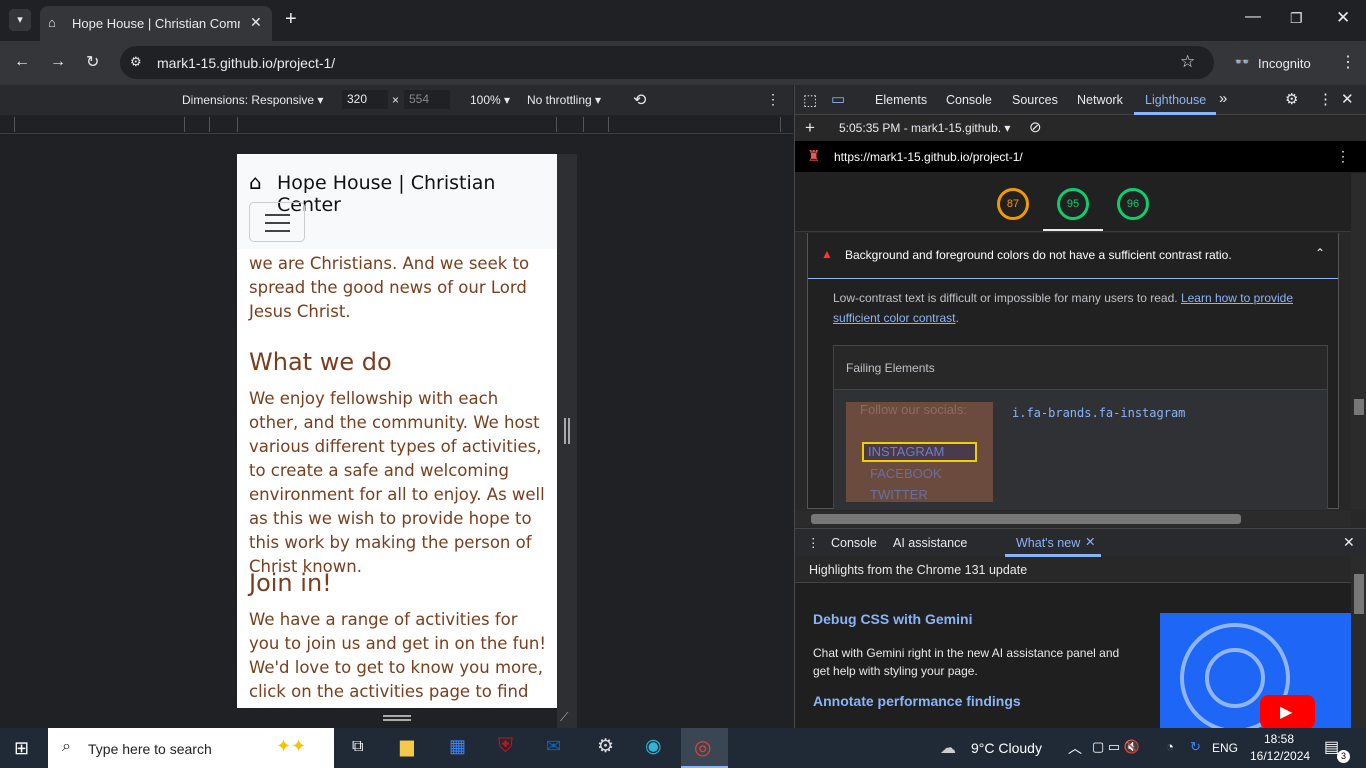 Image resolution: width=1366 pixels, height=768 pixels. Describe the element at coordinates (1133, 204) in the screenshot. I see `score-best-practices: 96` at that location.